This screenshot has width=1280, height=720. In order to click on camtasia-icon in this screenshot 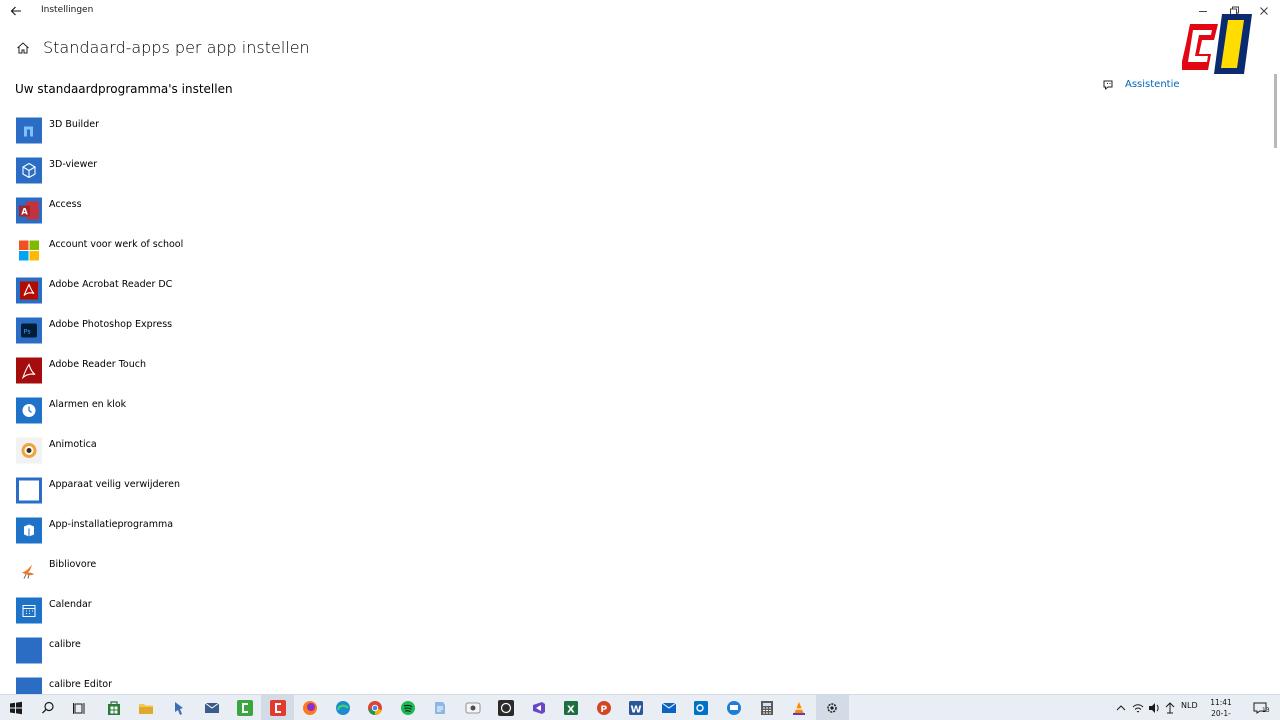, I will do `click(245, 708)`.